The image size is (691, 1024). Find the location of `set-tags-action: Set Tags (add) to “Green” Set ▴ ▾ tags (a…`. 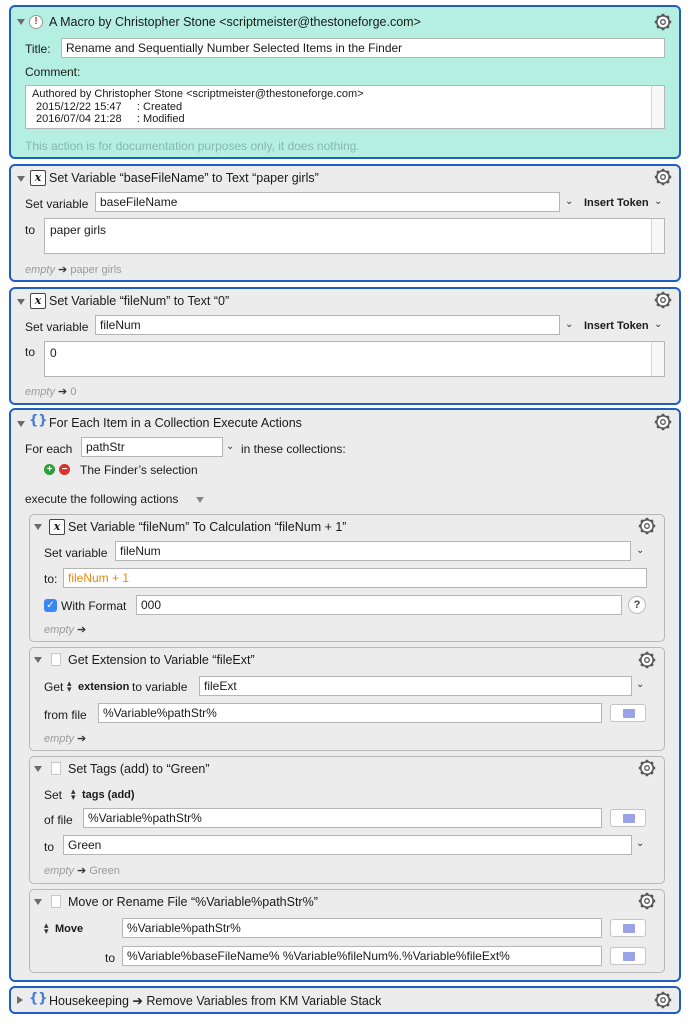

set-tags-action: Set Tags (add) to “Green” Set ▴ ▾ tags (a… is located at coordinates (347, 820).